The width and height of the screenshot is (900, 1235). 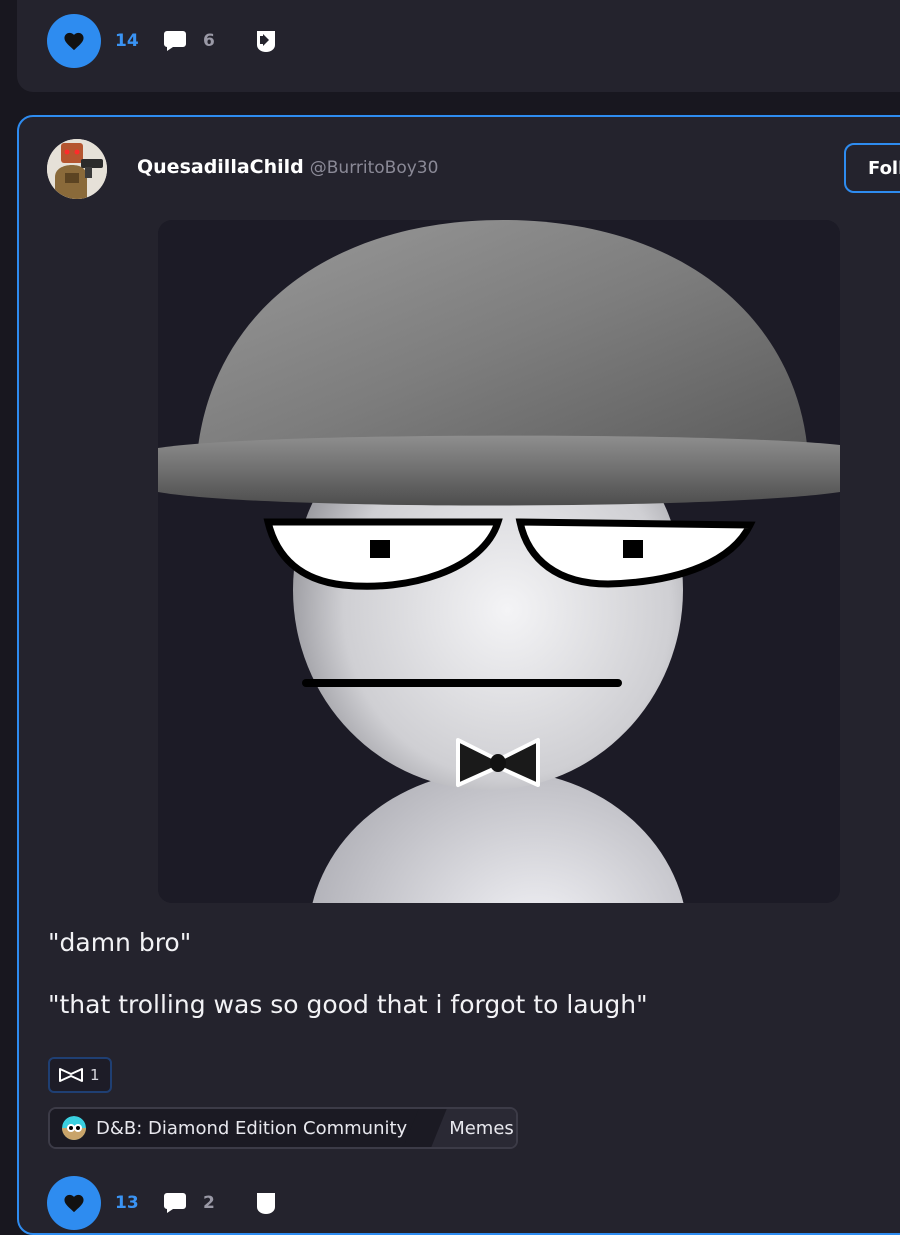 I want to click on post-author: QuesadillaChild @BurritoBoy30, so click(x=287, y=169).